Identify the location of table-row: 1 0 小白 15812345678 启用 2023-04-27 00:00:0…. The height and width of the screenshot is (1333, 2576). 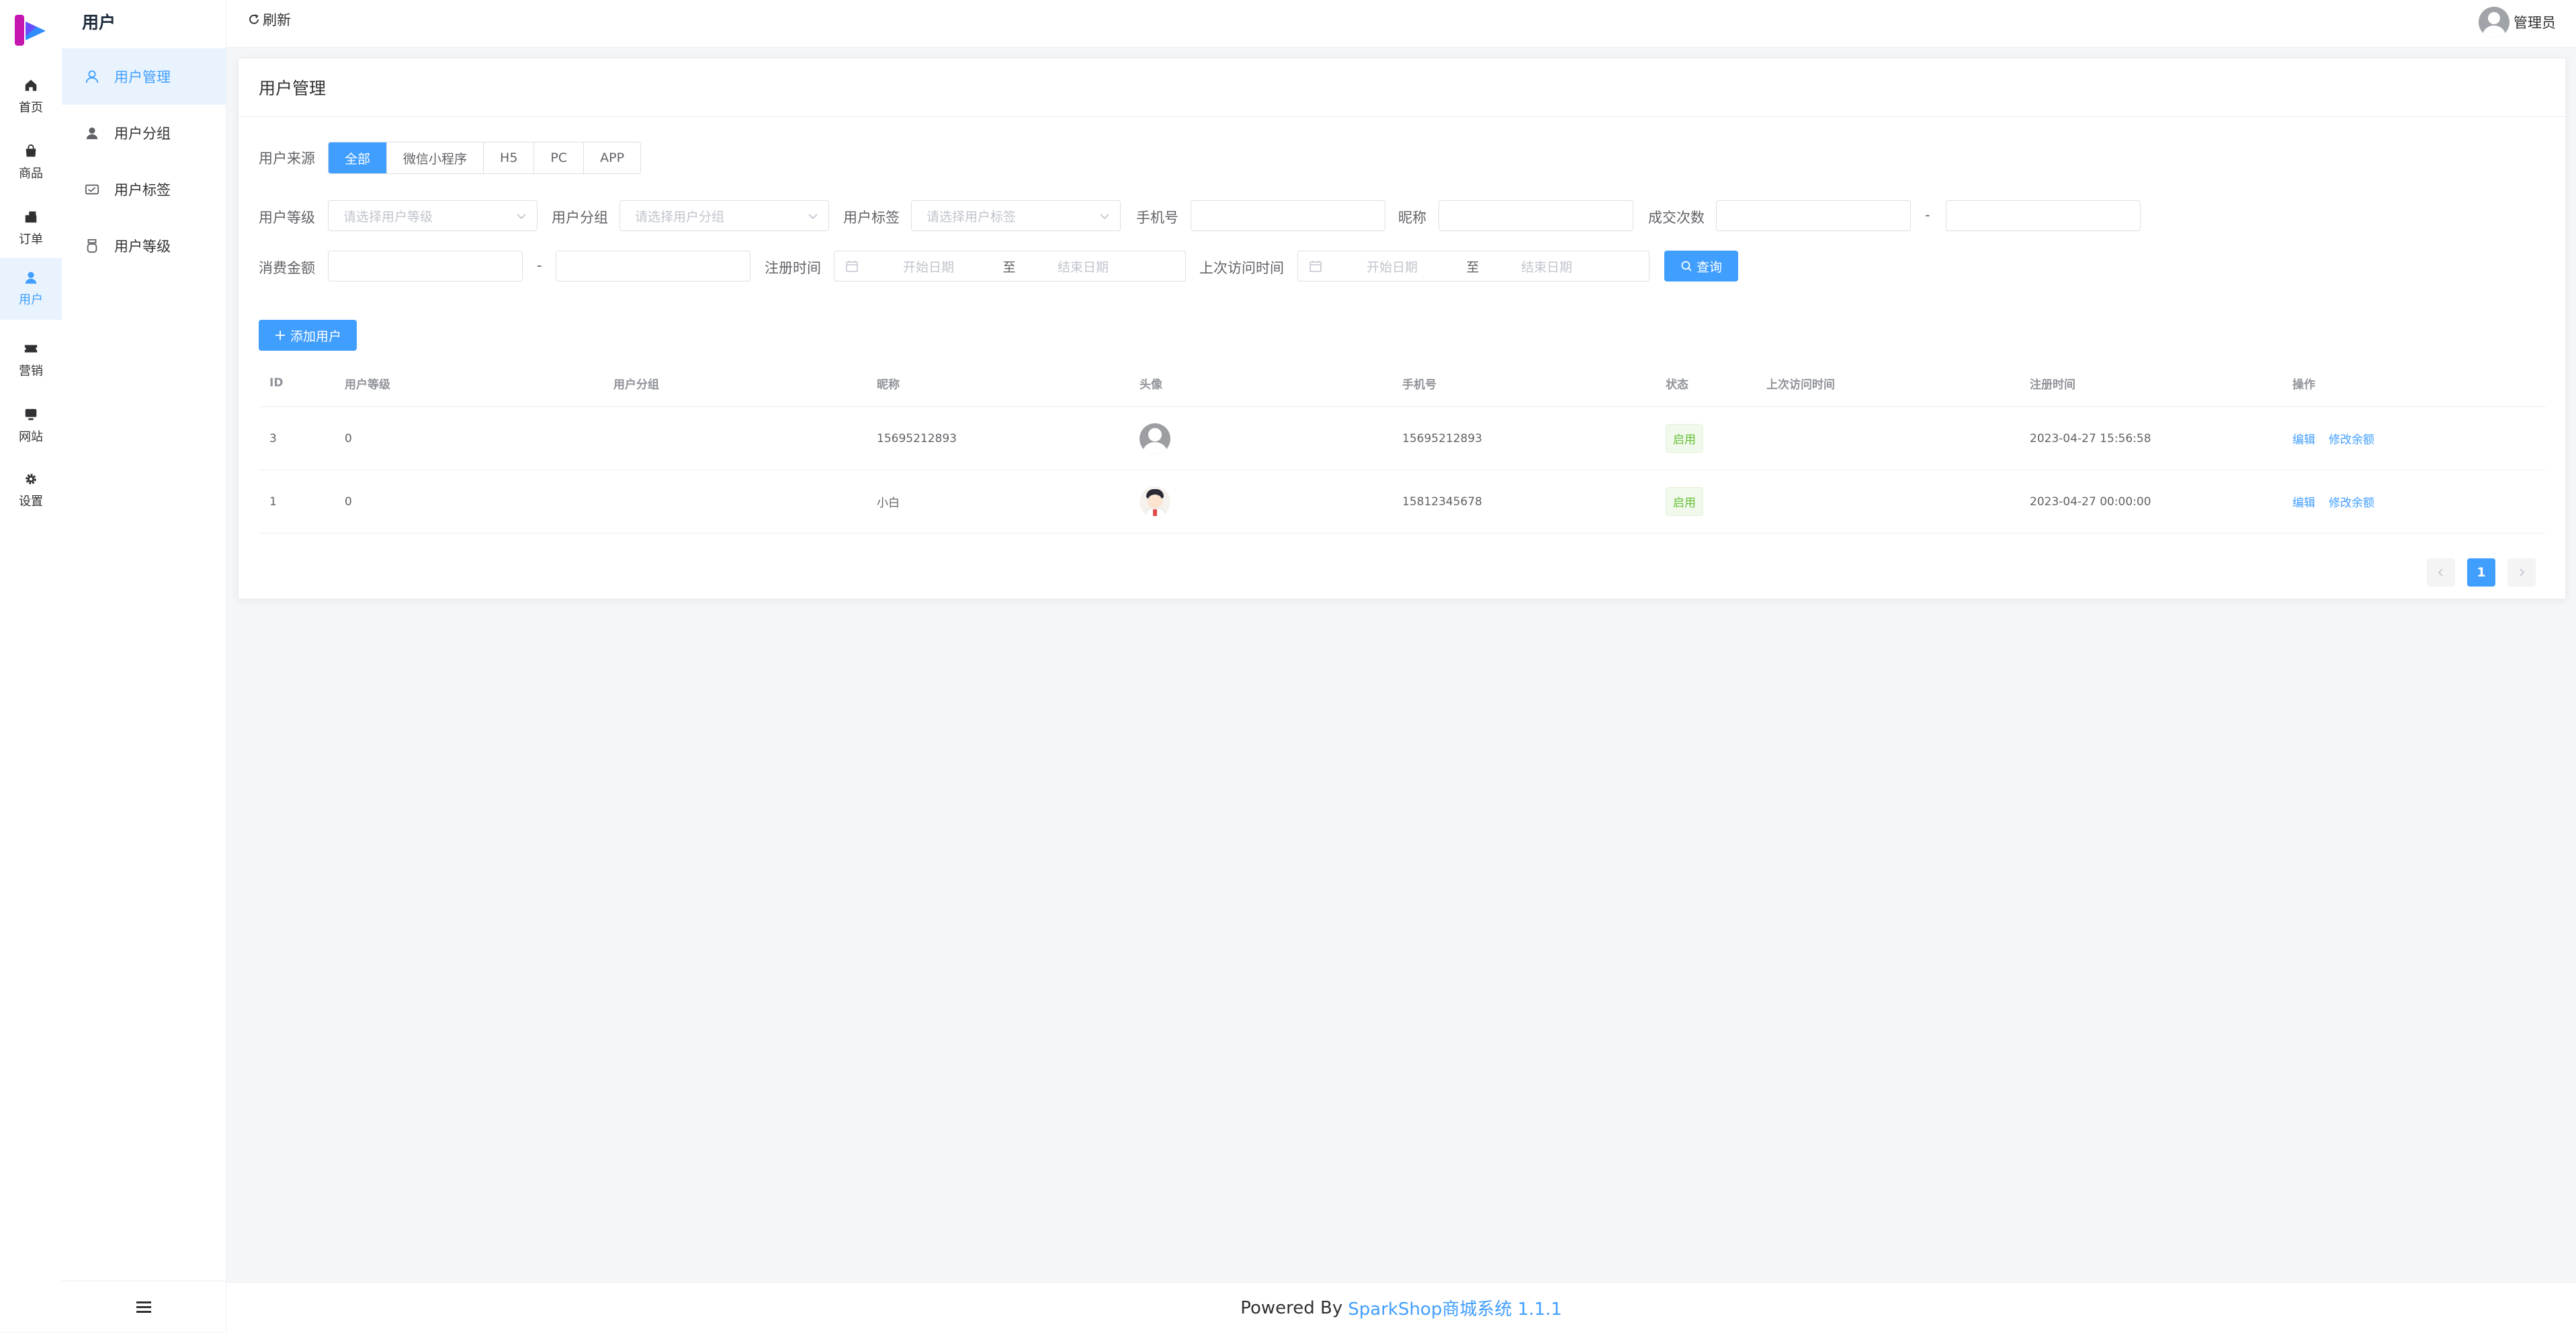
(1402, 501).